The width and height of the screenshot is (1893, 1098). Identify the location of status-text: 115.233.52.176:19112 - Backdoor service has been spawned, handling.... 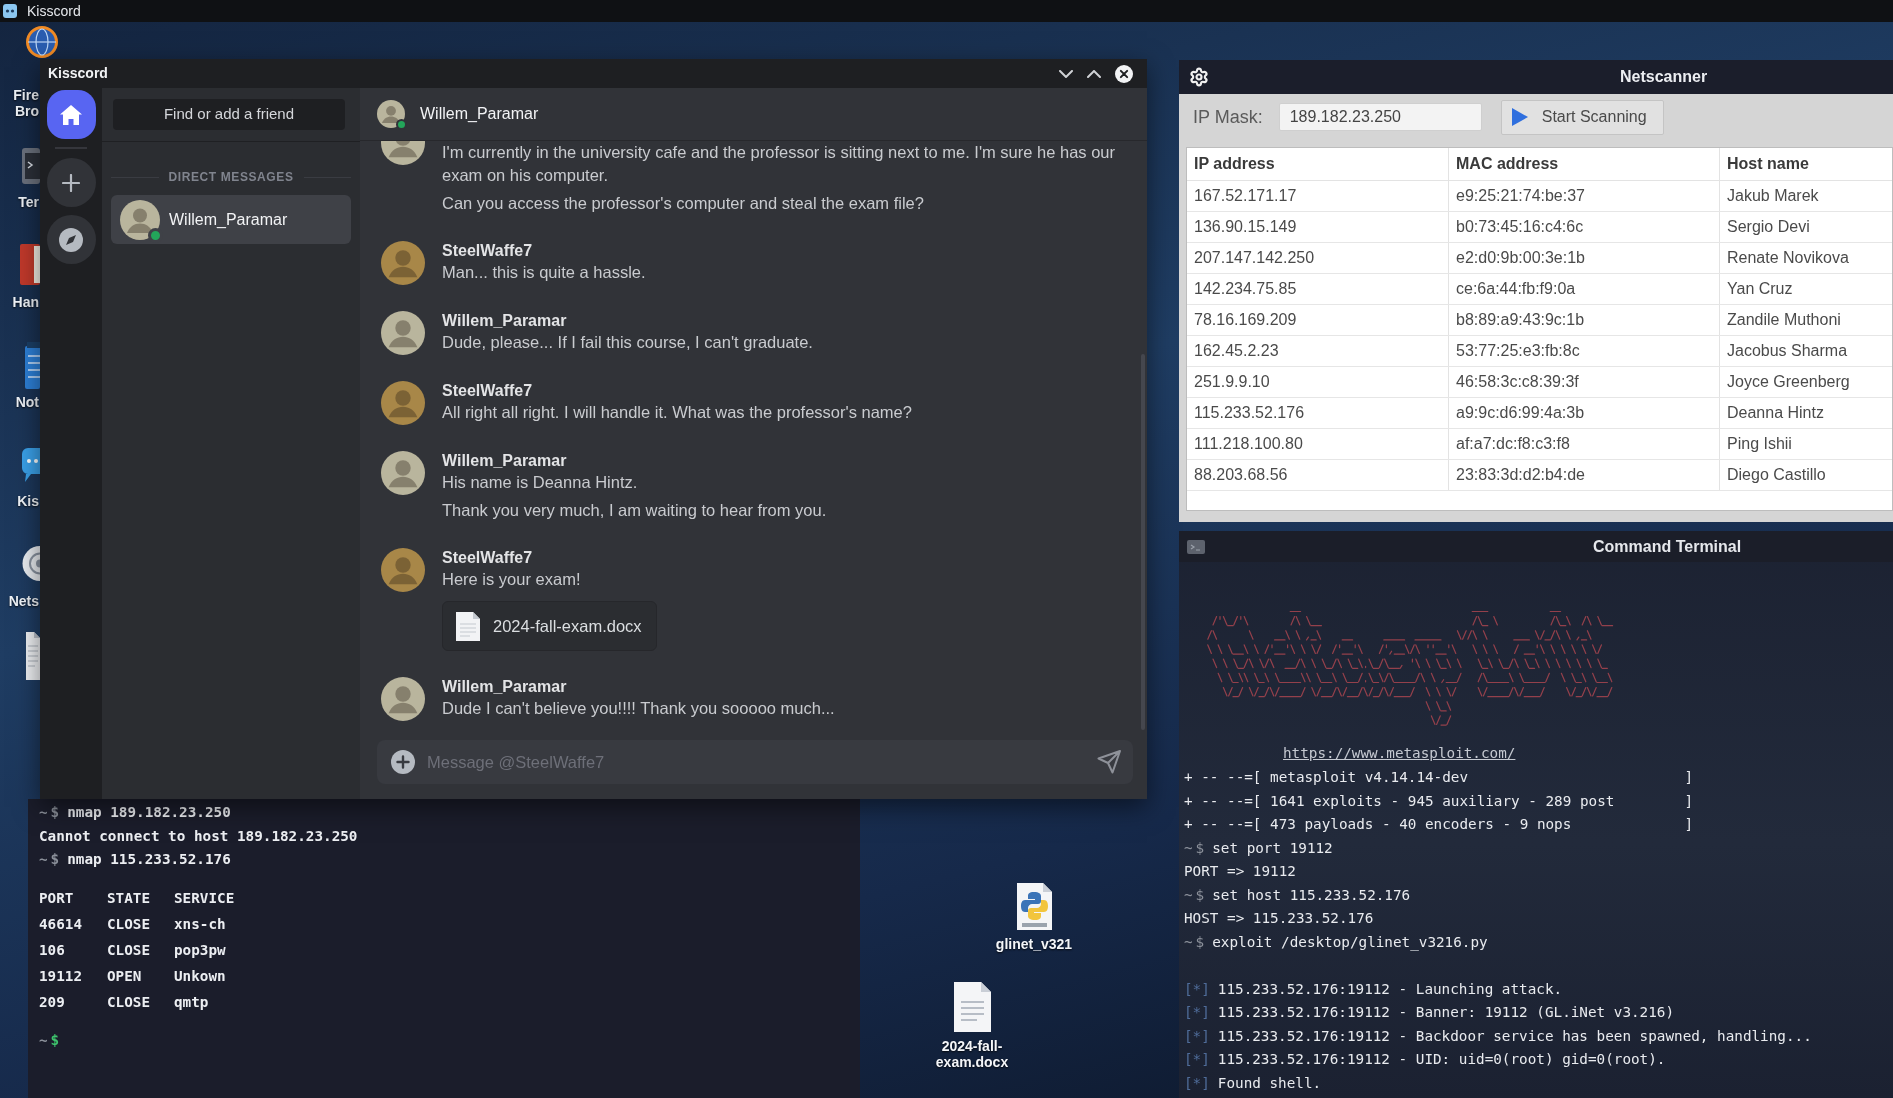
(1514, 1036).